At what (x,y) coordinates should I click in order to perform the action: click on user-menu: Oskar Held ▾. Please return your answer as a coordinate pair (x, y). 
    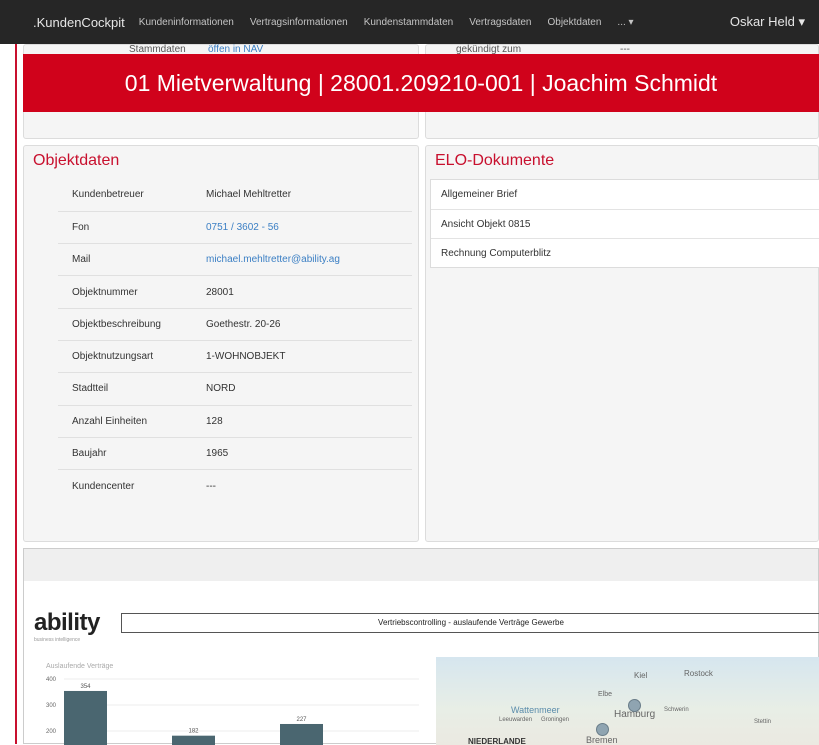
    Looking at the image, I should click on (767, 22).